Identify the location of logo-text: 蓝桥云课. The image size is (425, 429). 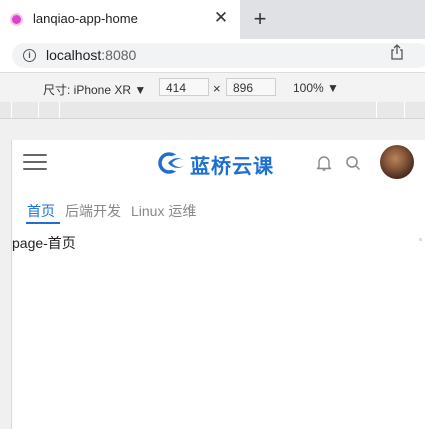
(232, 167).